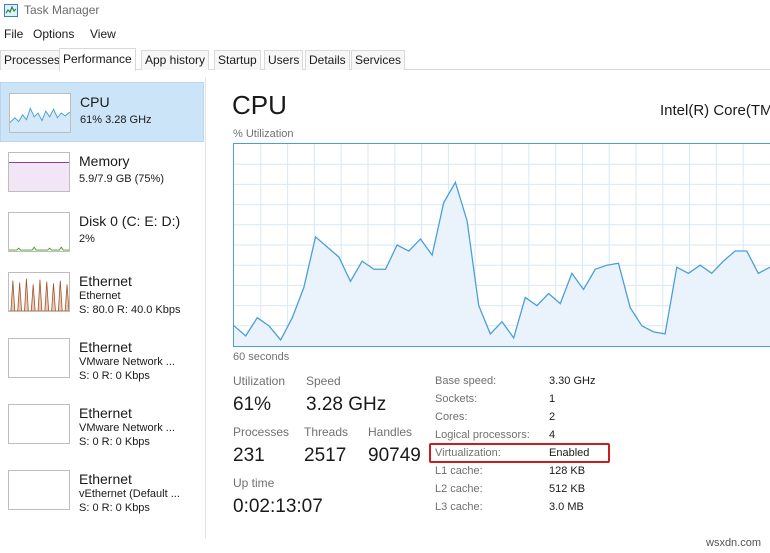 The image size is (770, 553). Describe the element at coordinates (53, 34) in the screenshot. I see `menu-options: Options` at that location.